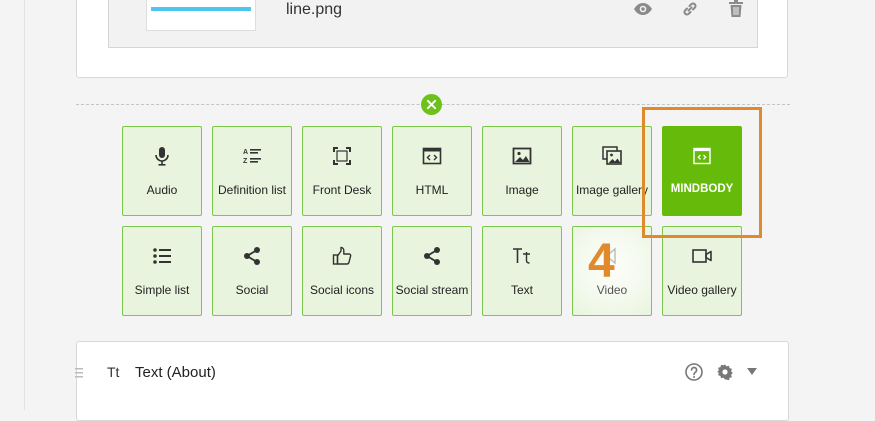 This screenshot has height=421, width=875. Describe the element at coordinates (252, 290) in the screenshot. I see `widget-label: Social` at that location.